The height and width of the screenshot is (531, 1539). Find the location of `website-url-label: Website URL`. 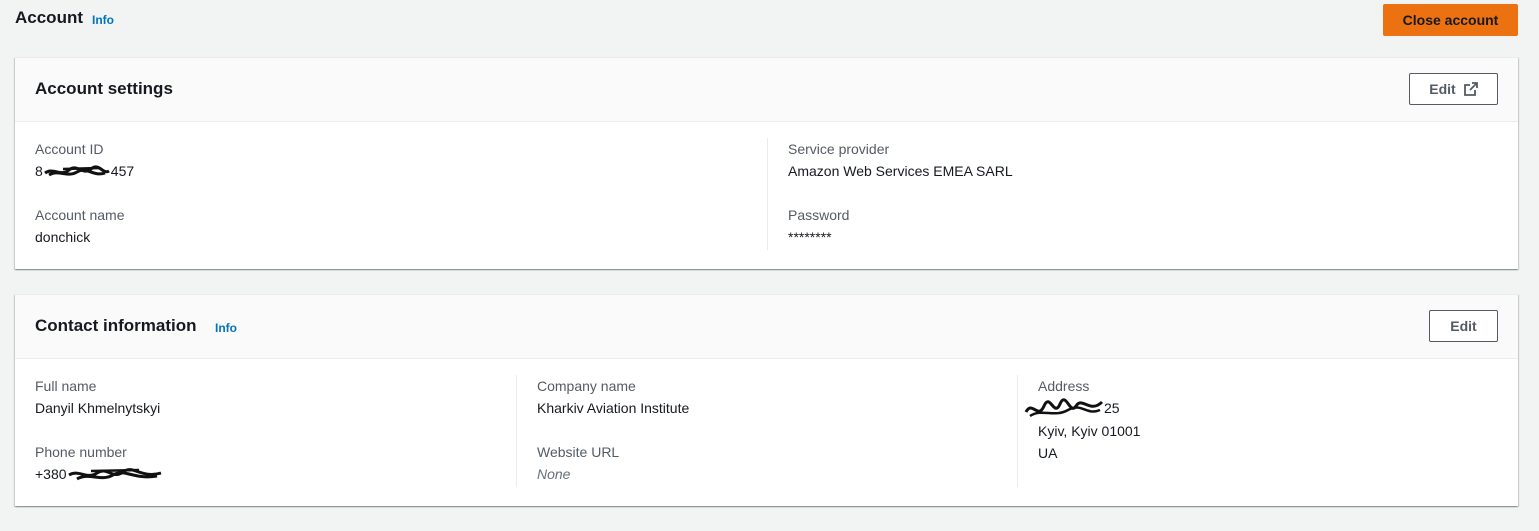

website-url-label: Website URL is located at coordinates (578, 452).